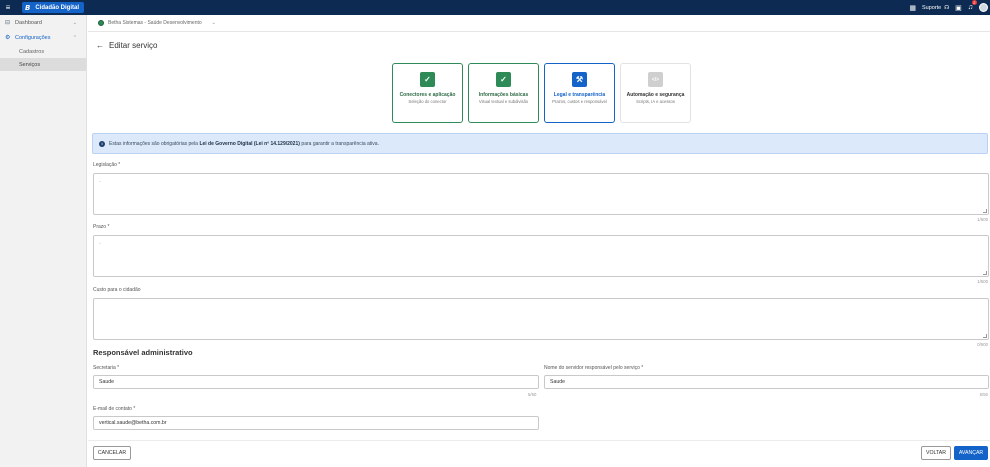 The width and height of the screenshot is (990, 467). What do you see at coordinates (133, 45) in the screenshot?
I see `page-title-text: Editar serviço` at bounding box center [133, 45].